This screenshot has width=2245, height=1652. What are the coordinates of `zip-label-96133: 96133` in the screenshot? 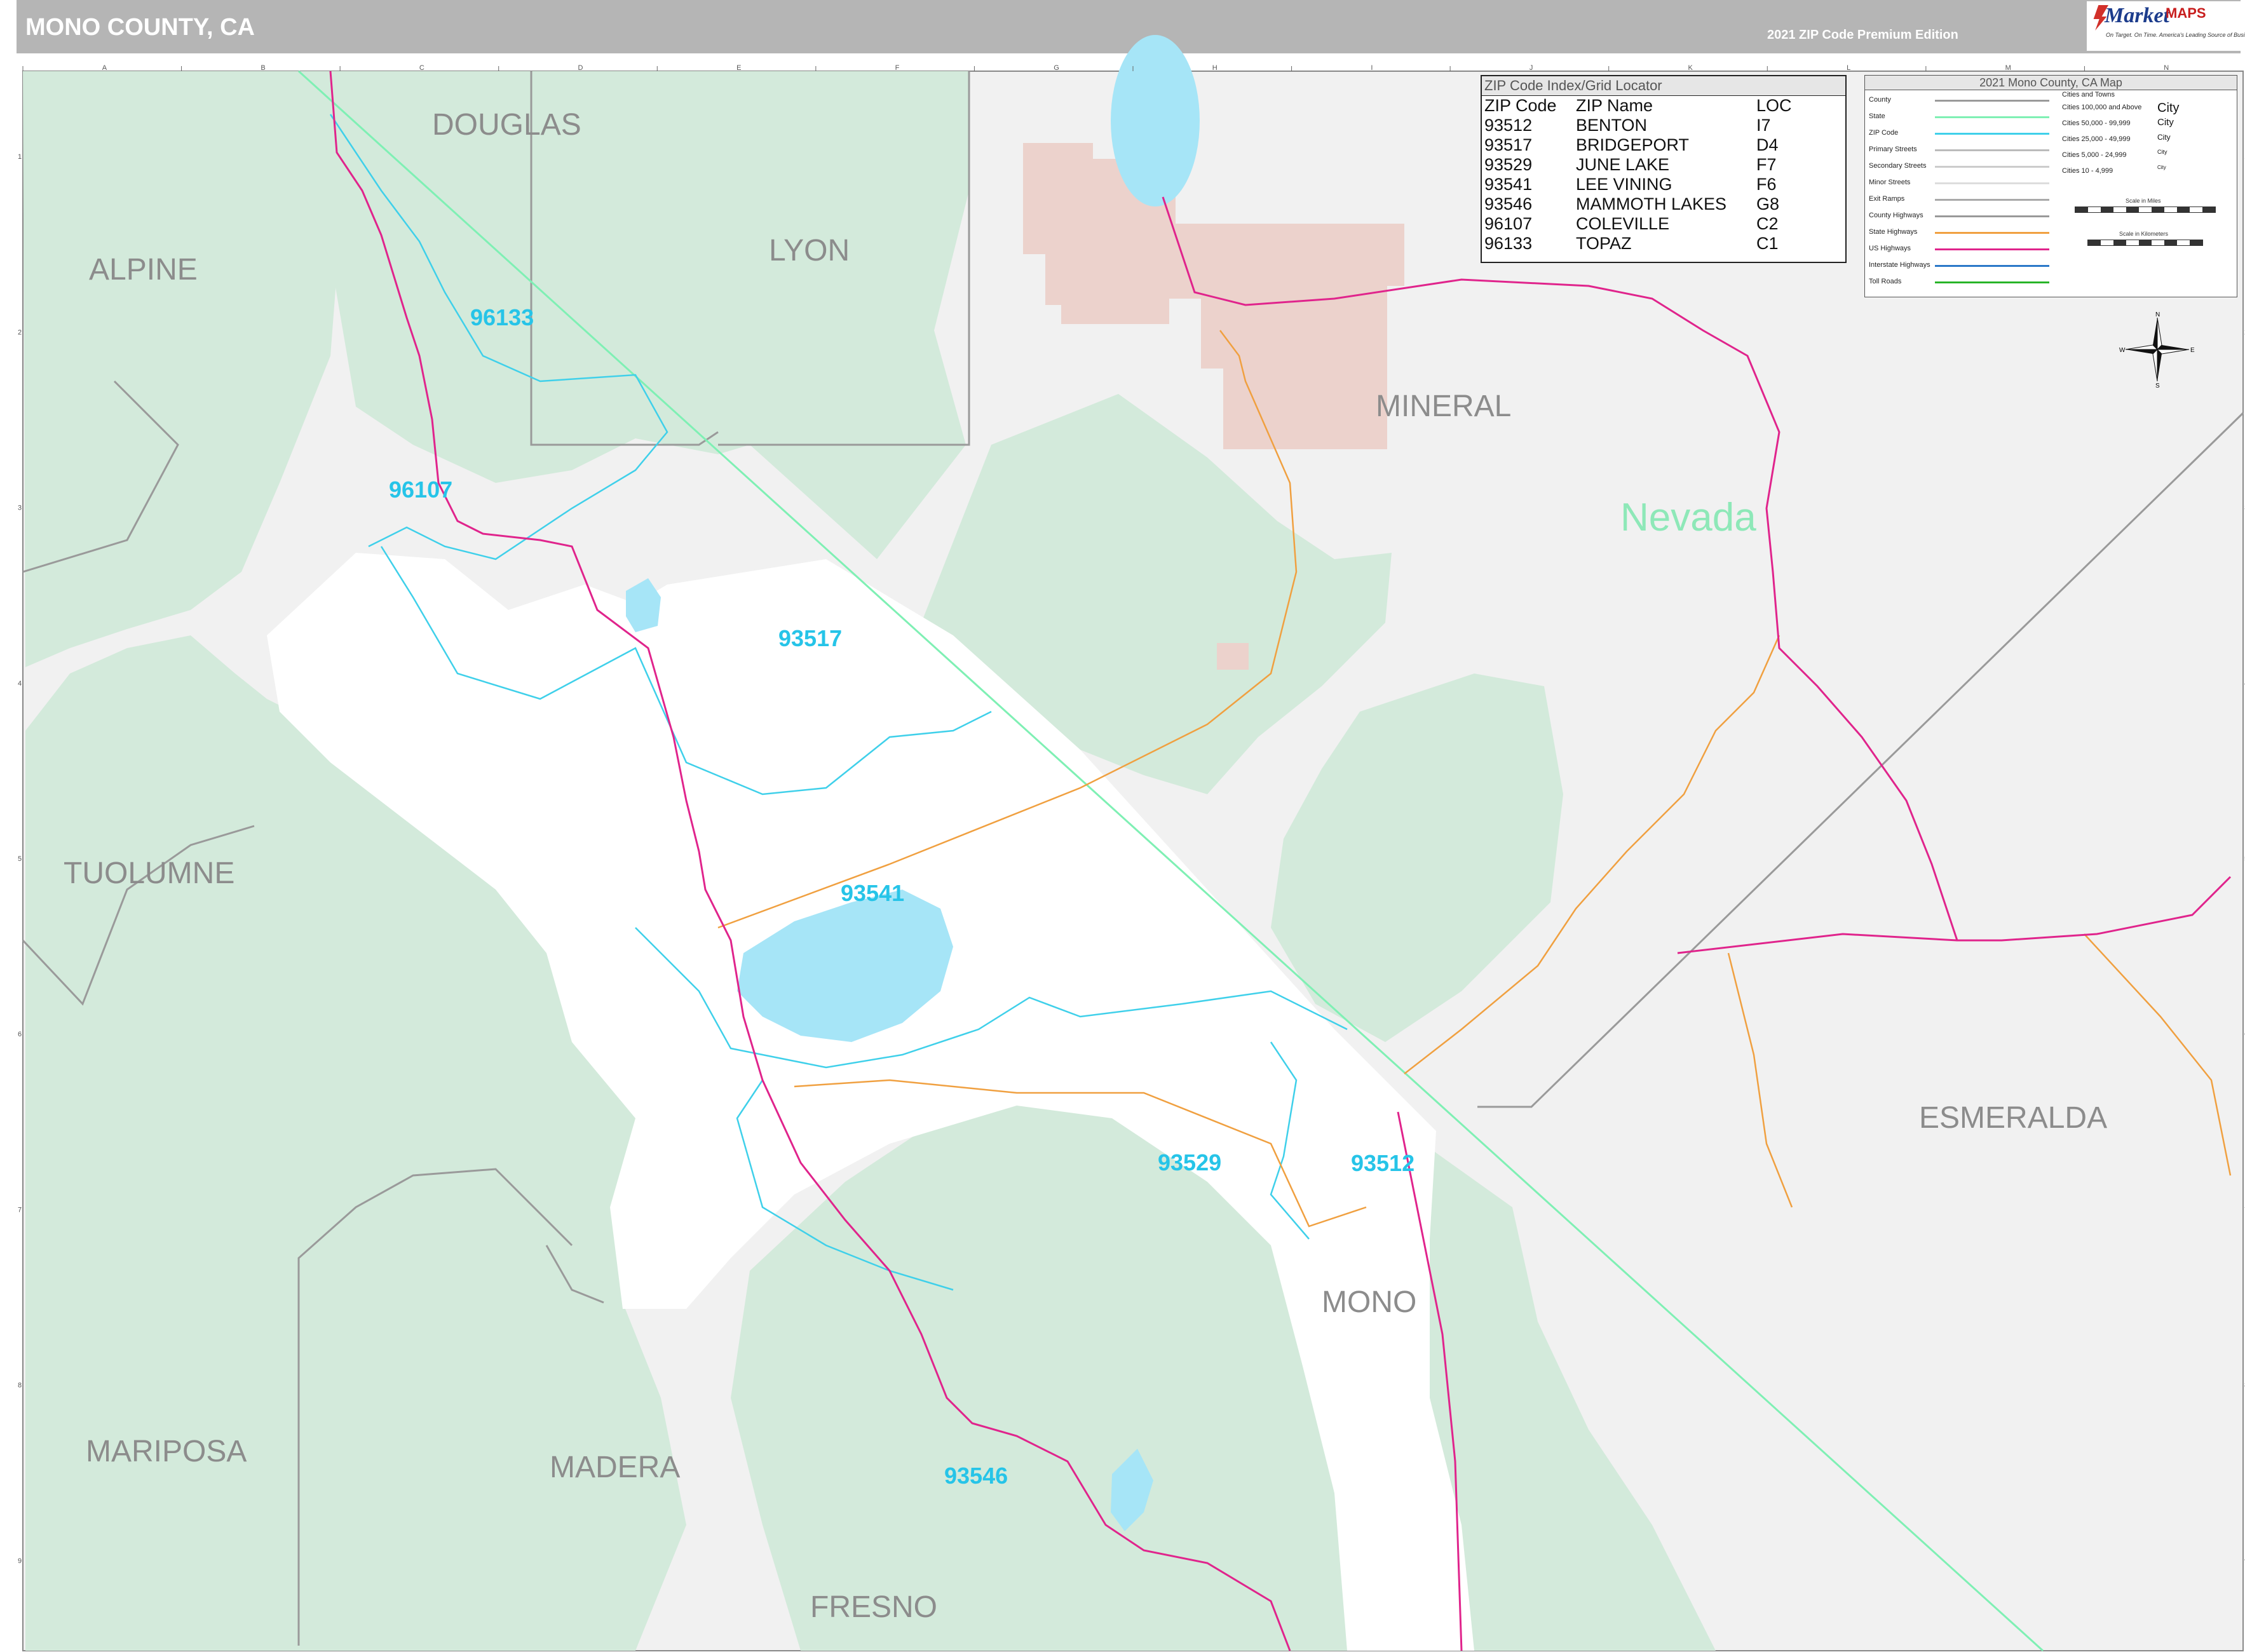 It's located at (502, 317).